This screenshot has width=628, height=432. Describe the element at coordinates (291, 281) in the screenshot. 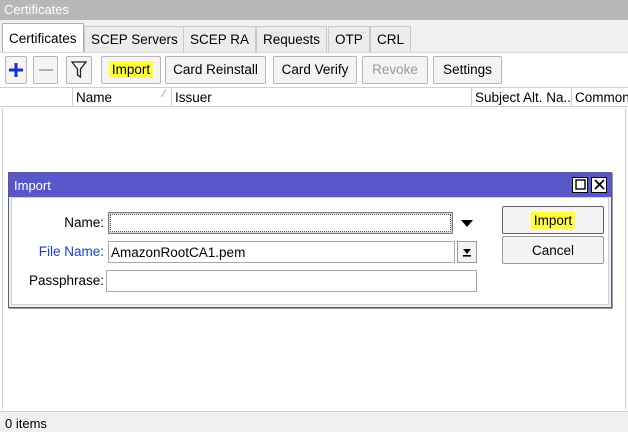

I see `passphrase-field` at that location.